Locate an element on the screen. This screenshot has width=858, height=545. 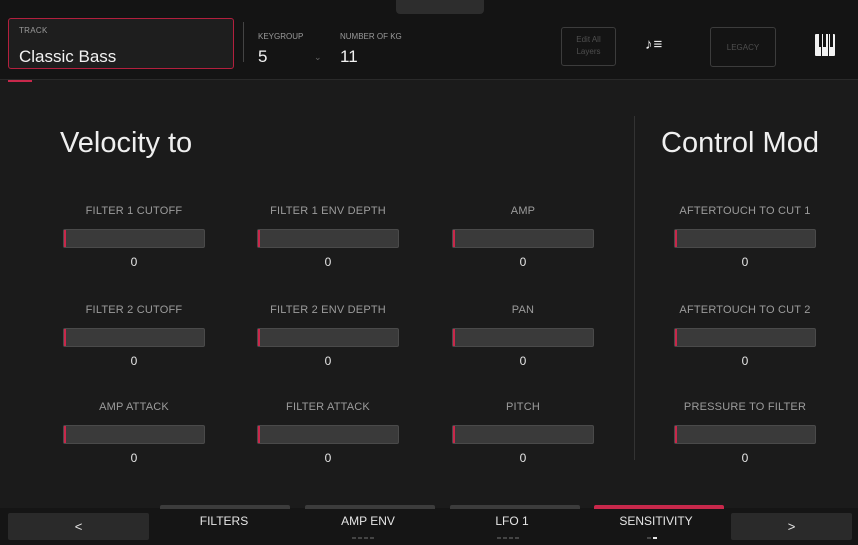
edit-all-layers-button: Edit All Layers is located at coordinates (588, 46).